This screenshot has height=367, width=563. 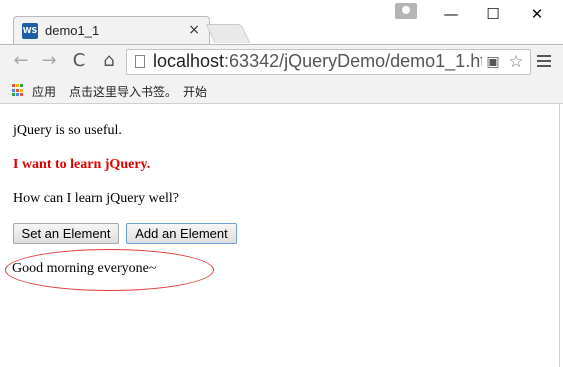 I want to click on bookmark-start: 开始, so click(x=195, y=91).